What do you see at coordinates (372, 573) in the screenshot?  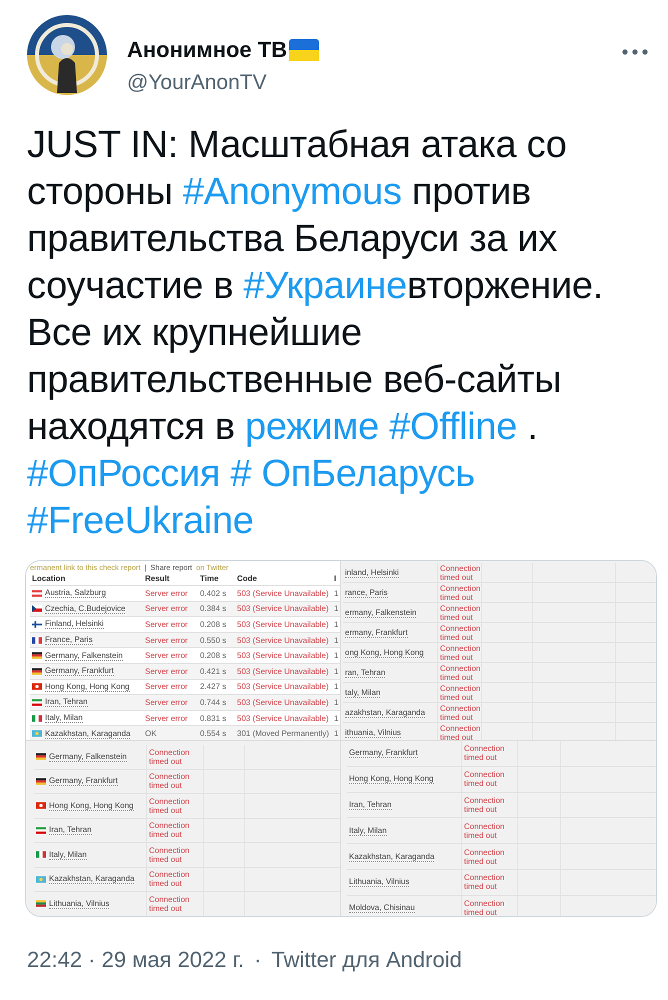 I see `location-link: inland, Helsinki` at bounding box center [372, 573].